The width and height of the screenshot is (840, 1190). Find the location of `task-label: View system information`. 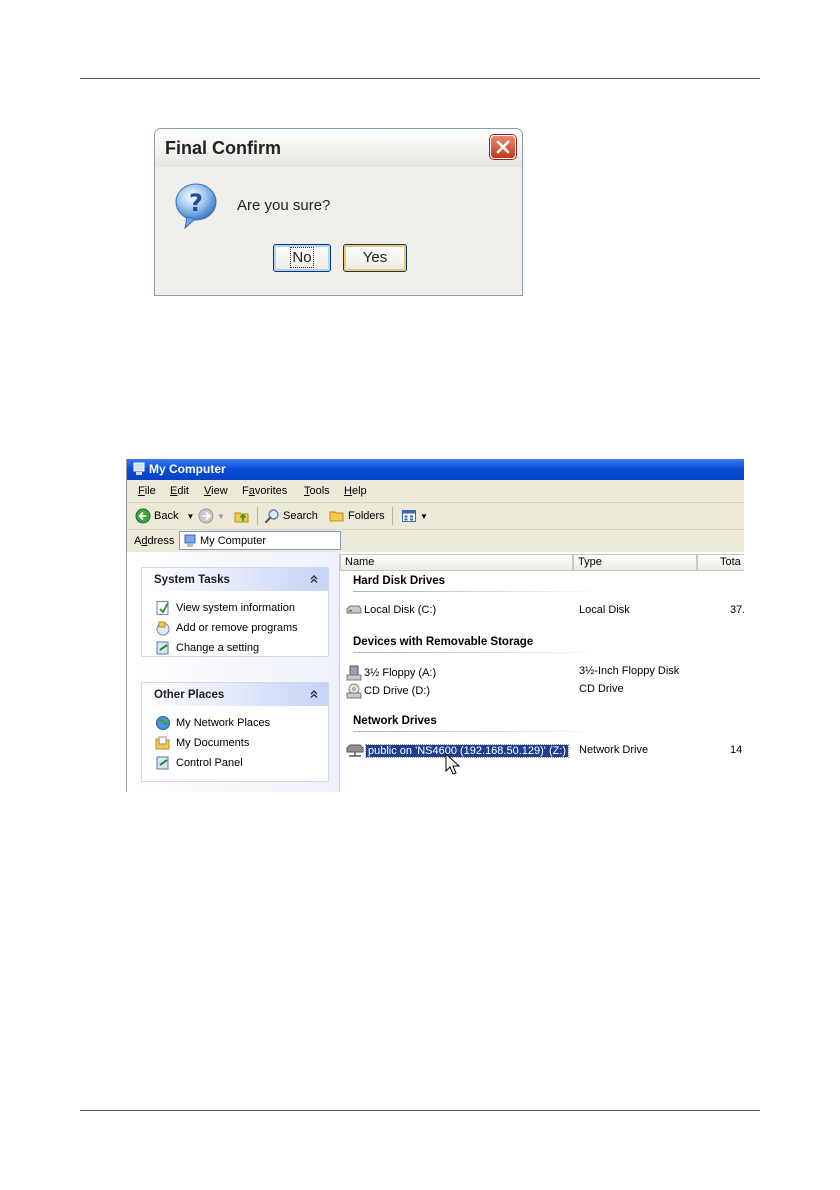

task-label: View system information is located at coordinates (236, 608).